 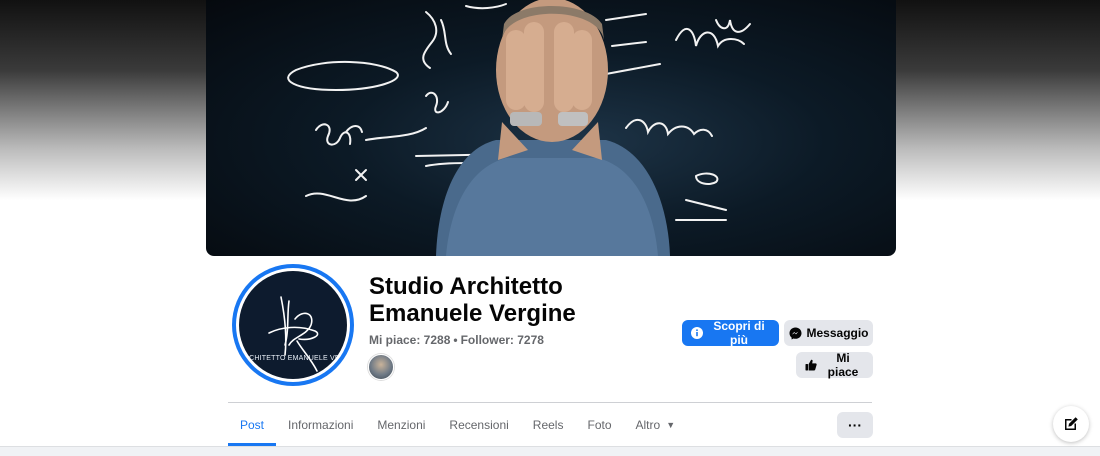 What do you see at coordinates (293, 358) in the screenshot?
I see `avatar-caption: ARCHITETTO EMANUELE VERGINE` at bounding box center [293, 358].